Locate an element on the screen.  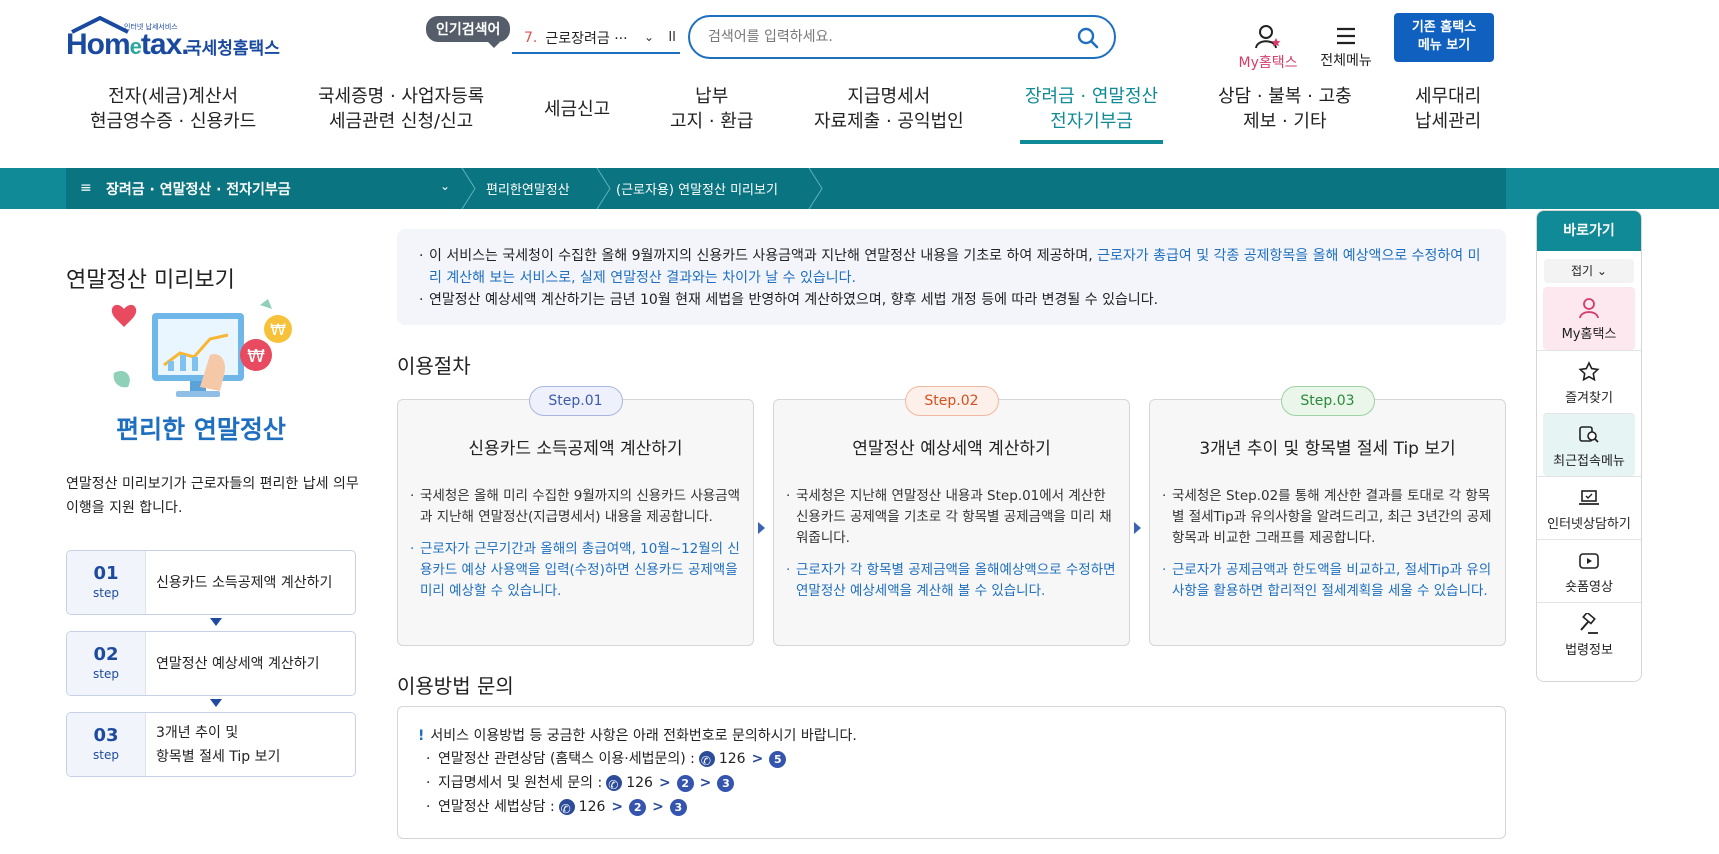
breadcrumb-level1: 장려금 · 연말정산 · 전자기부금 is located at coordinates (198, 189).